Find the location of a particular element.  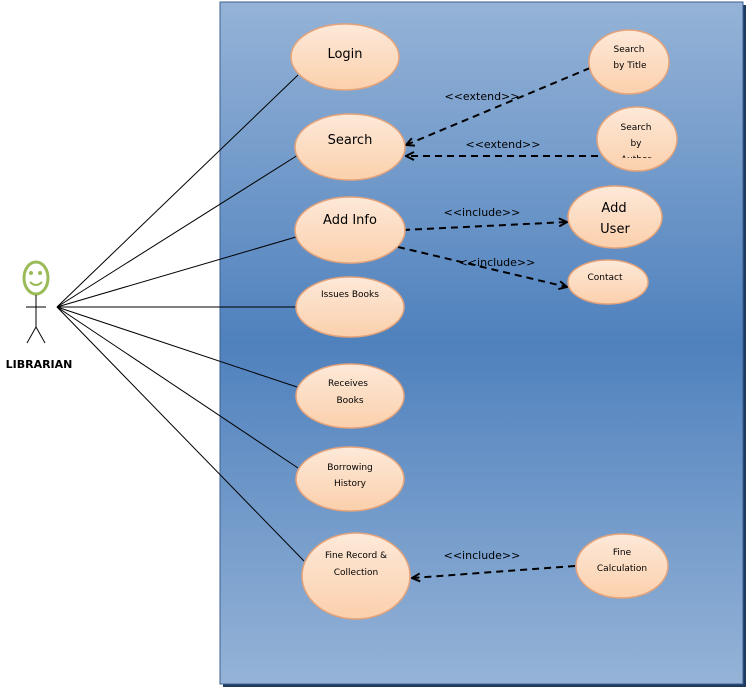

use-case-add-info: Add Info is located at coordinates (350, 230).